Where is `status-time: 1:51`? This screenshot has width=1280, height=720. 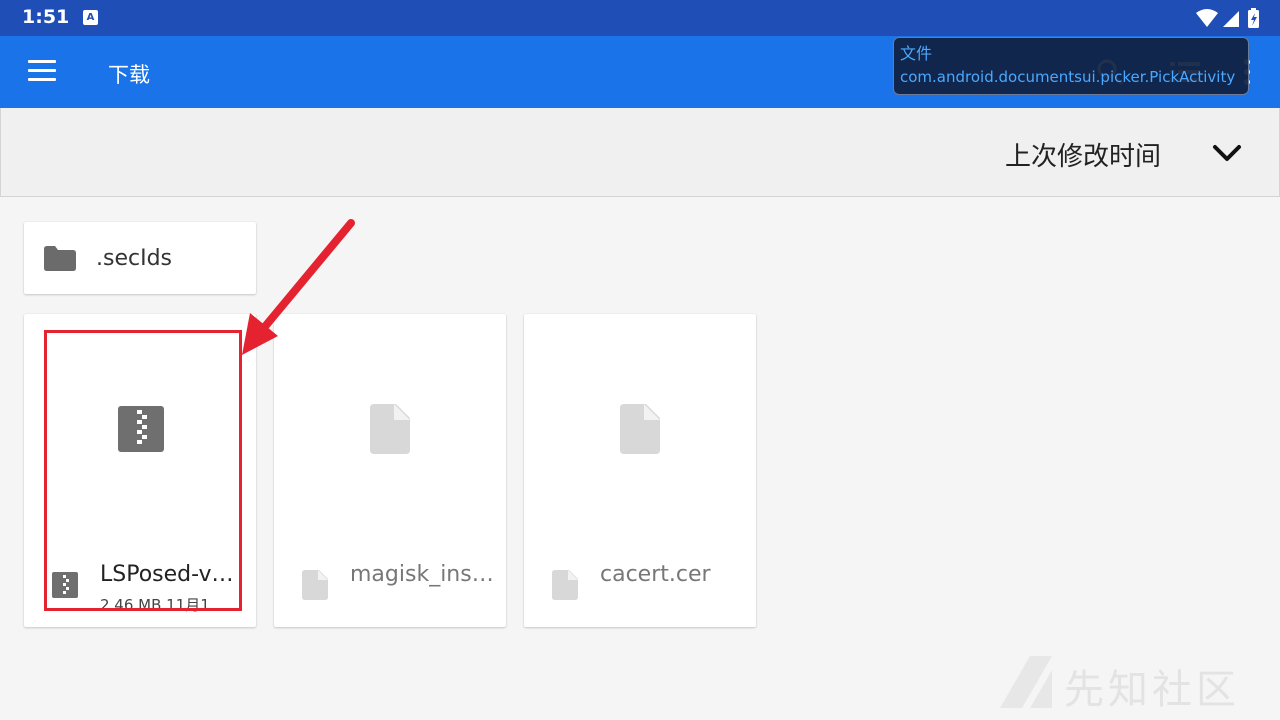
status-time: 1:51 is located at coordinates (46, 17).